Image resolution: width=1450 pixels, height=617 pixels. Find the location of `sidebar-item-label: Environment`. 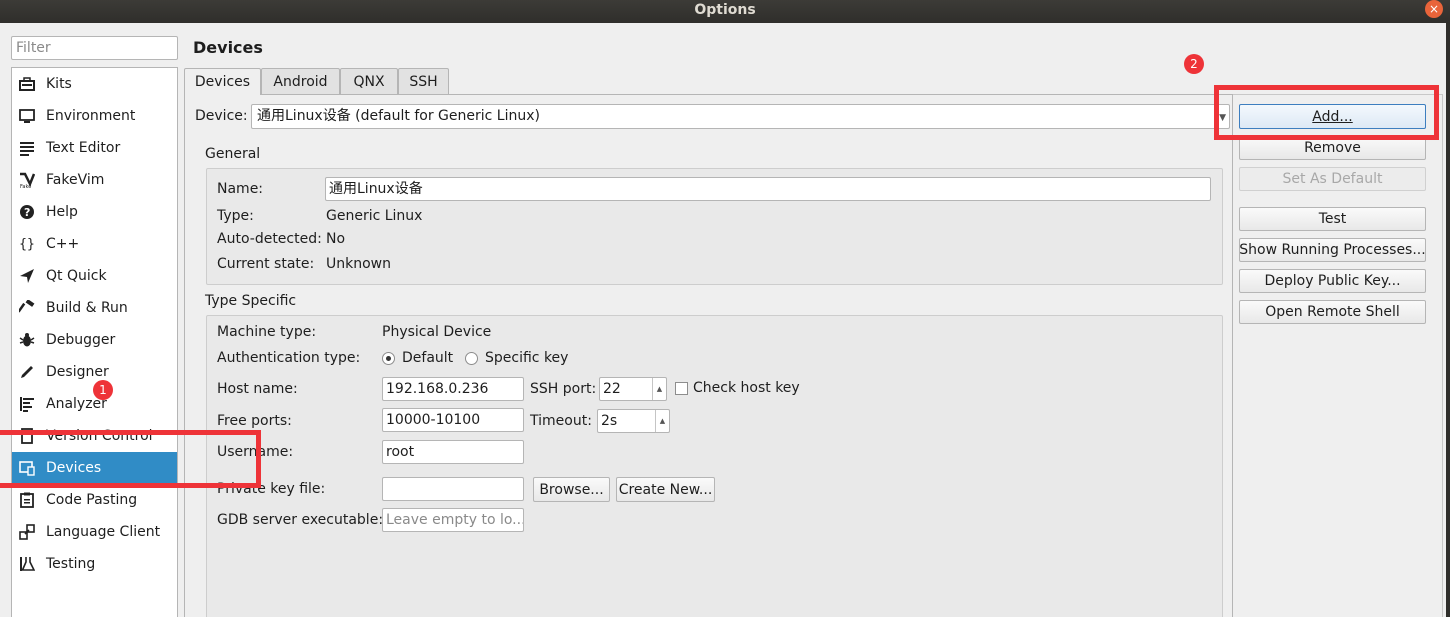

sidebar-item-label: Environment is located at coordinates (91, 116).